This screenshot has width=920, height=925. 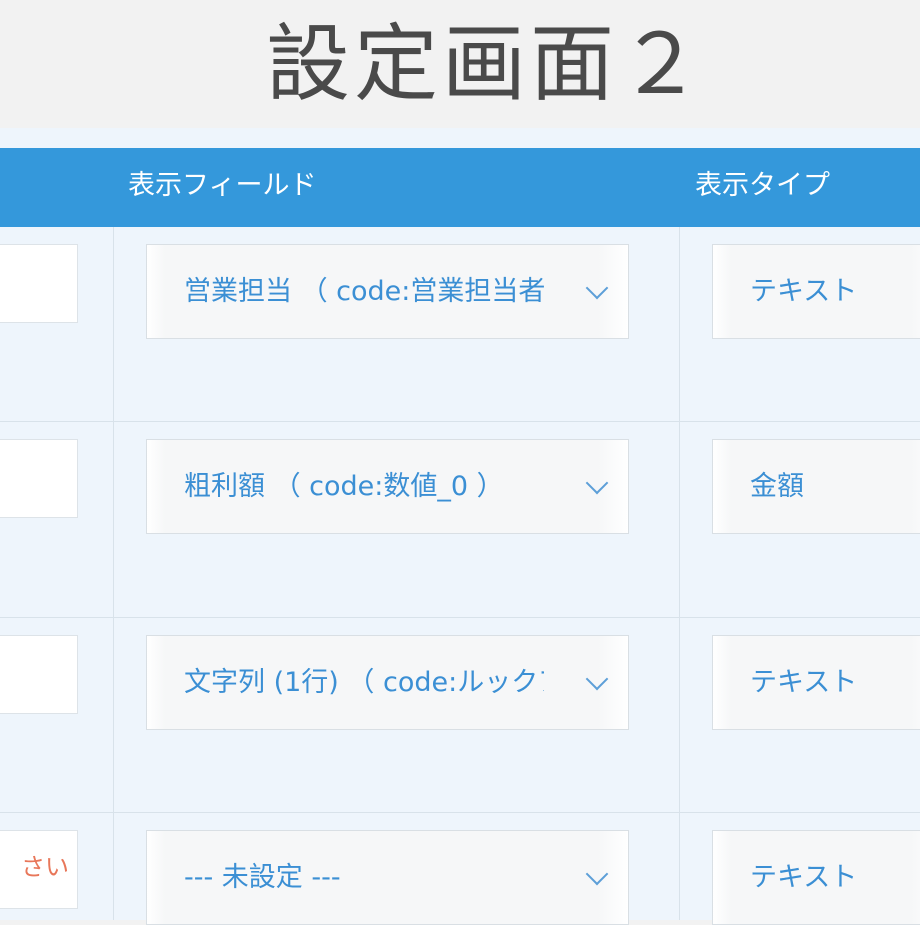 I want to click on header-display-field: 表示フィールド, so click(x=222, y=185).